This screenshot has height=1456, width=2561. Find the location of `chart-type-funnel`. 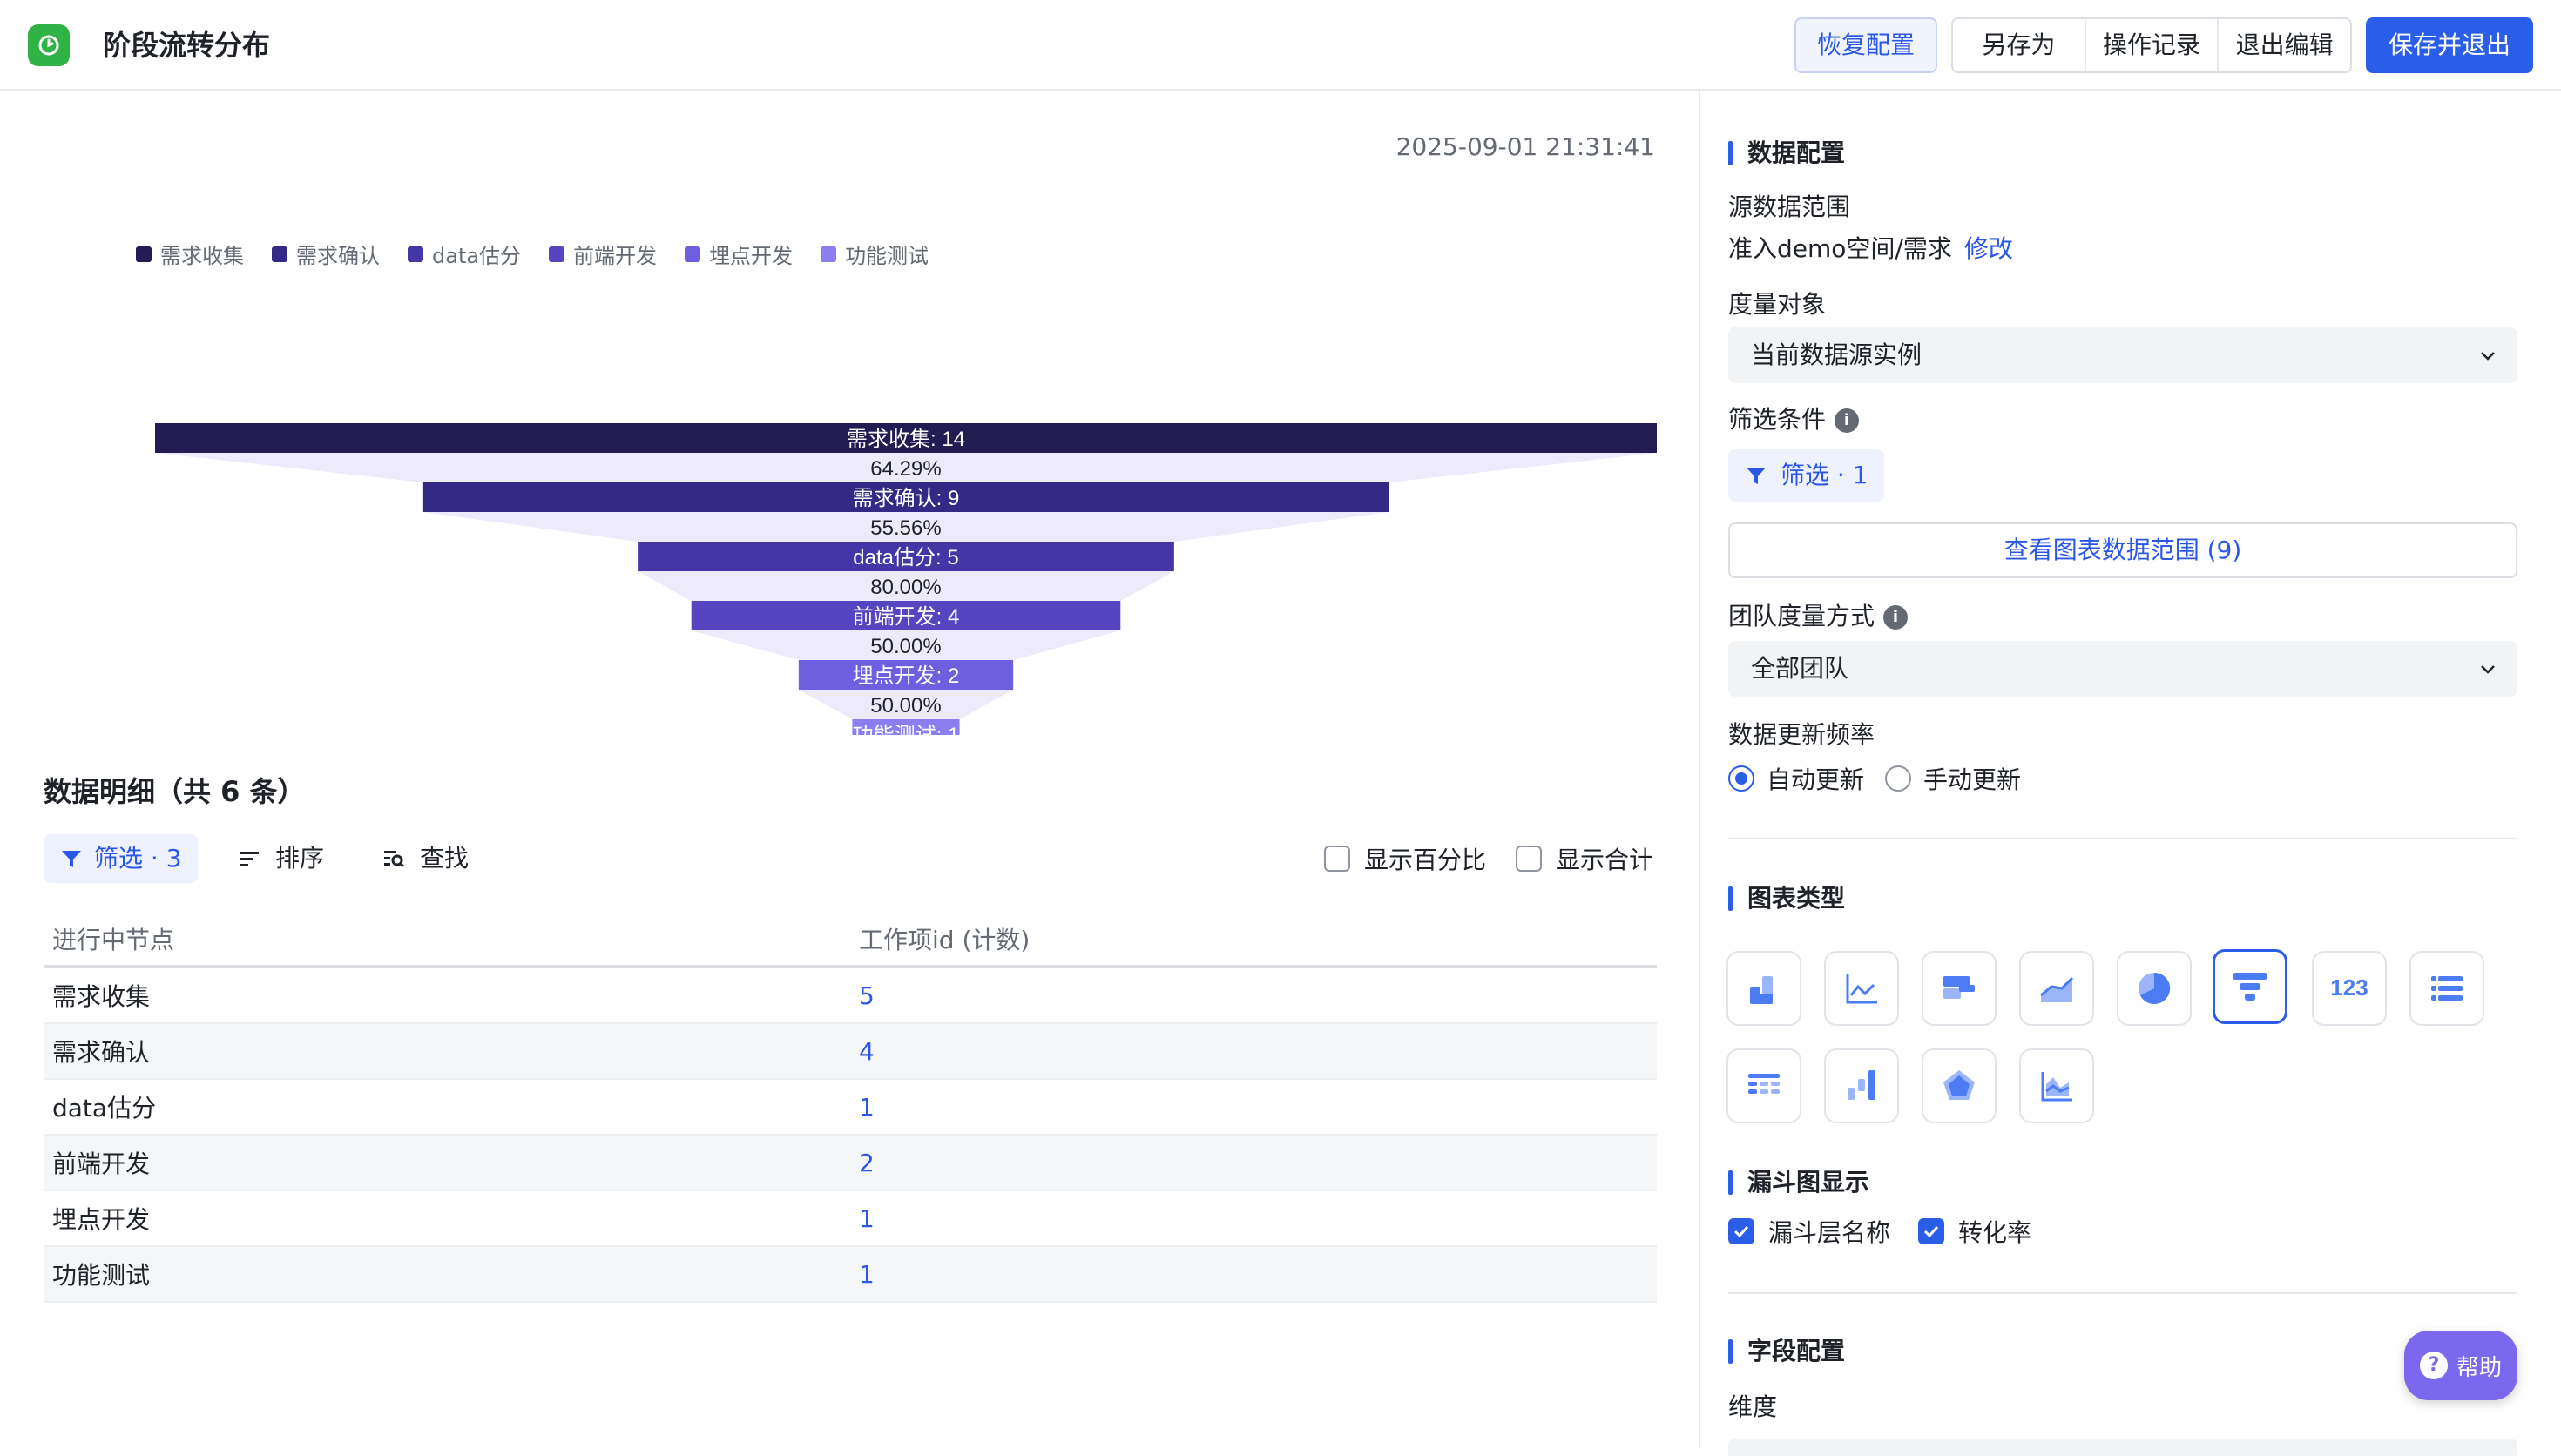

chart-type-funnel is located at coordinates (2250, 986).